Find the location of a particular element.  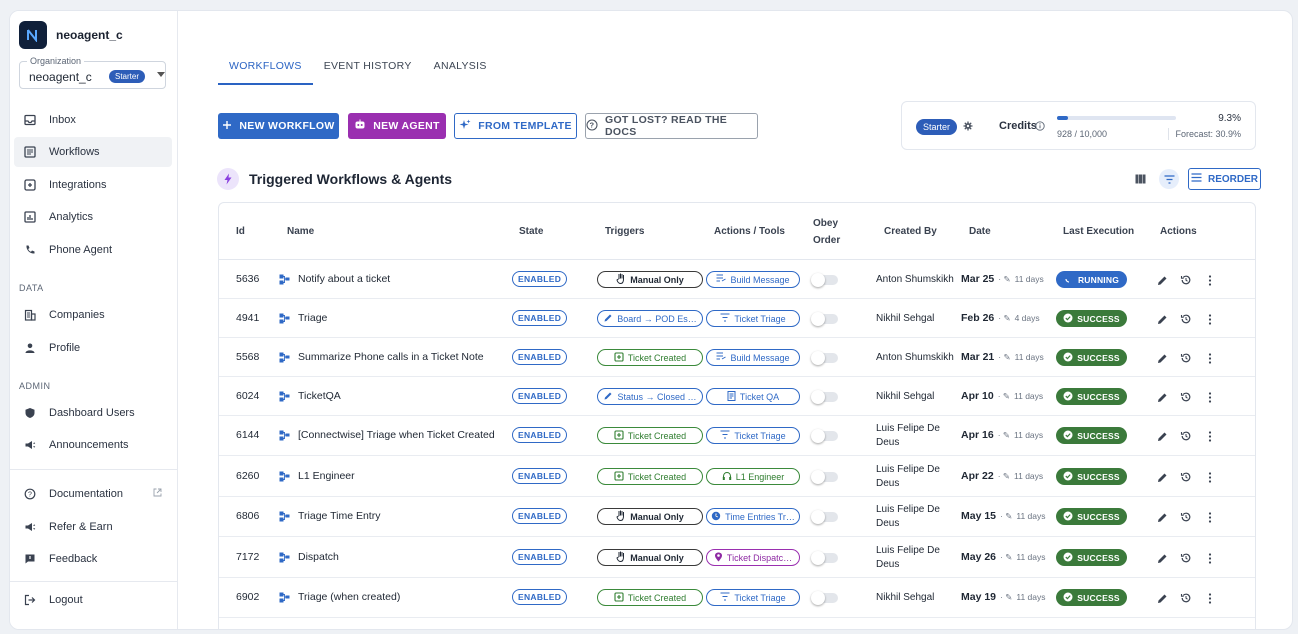

info-icon is located at coordinates (1040, 127).